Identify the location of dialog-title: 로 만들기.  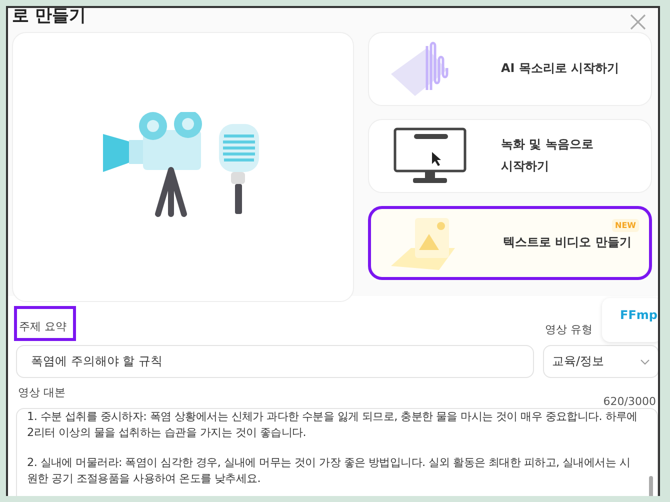
(49, 17).